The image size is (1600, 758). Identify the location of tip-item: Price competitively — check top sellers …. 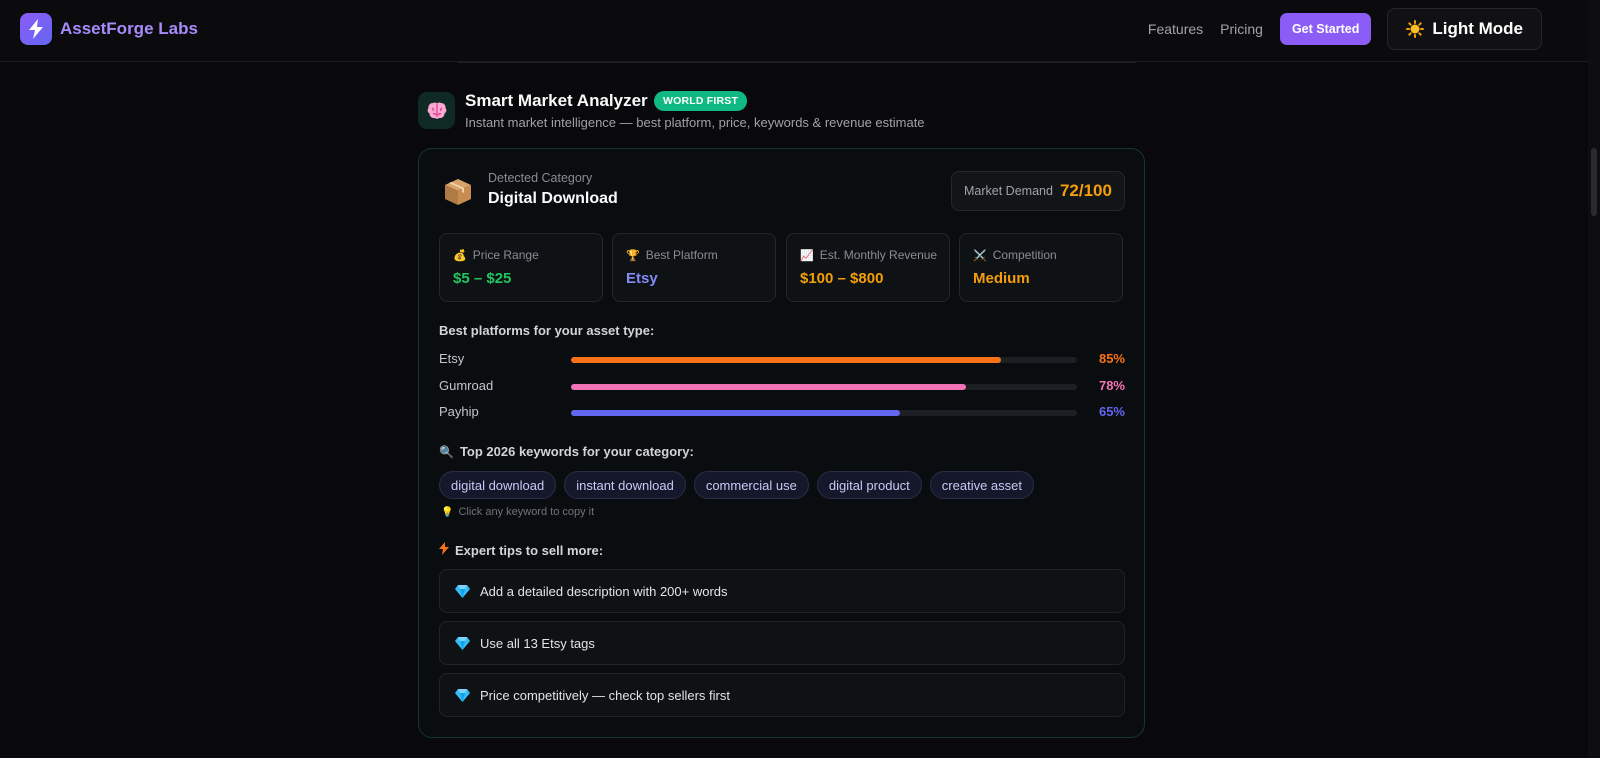
(782, 695).